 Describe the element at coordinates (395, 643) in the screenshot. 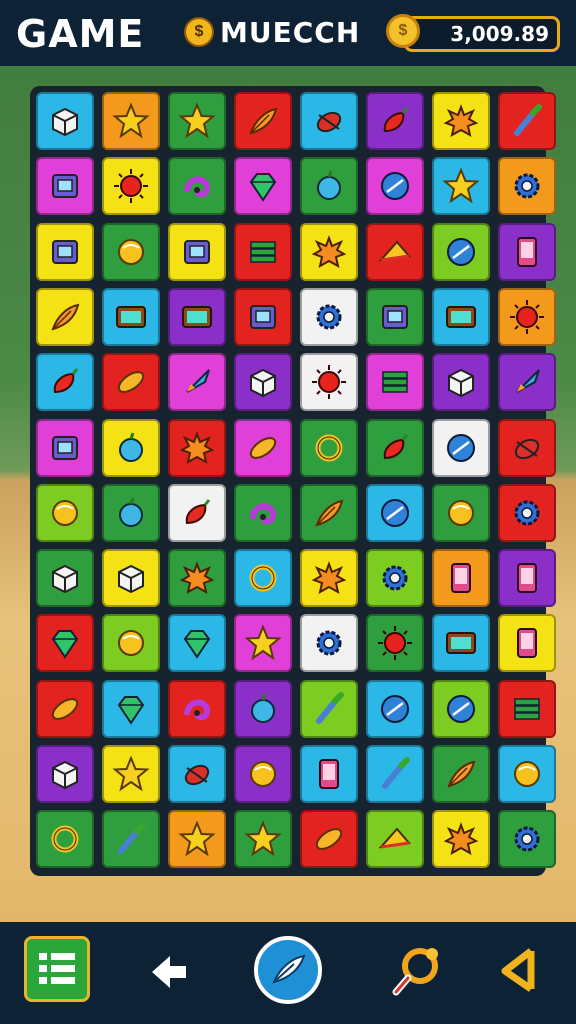

I see `tile-r9-c6` at that location.